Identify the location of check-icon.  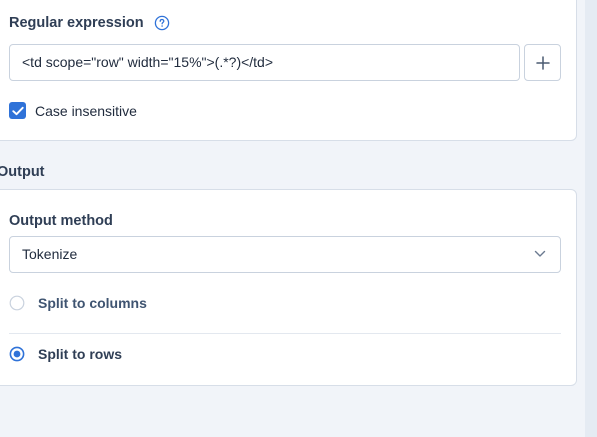
(17, 110).